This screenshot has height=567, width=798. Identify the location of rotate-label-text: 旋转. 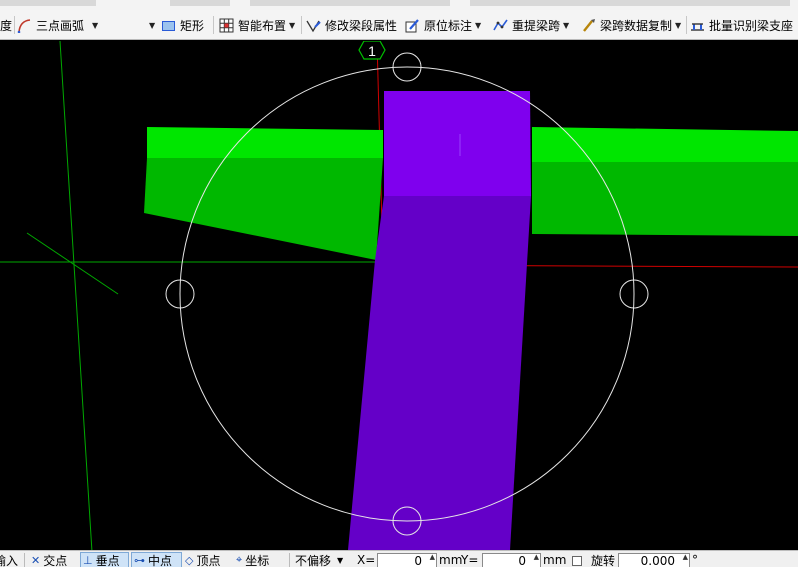
(603, 560).